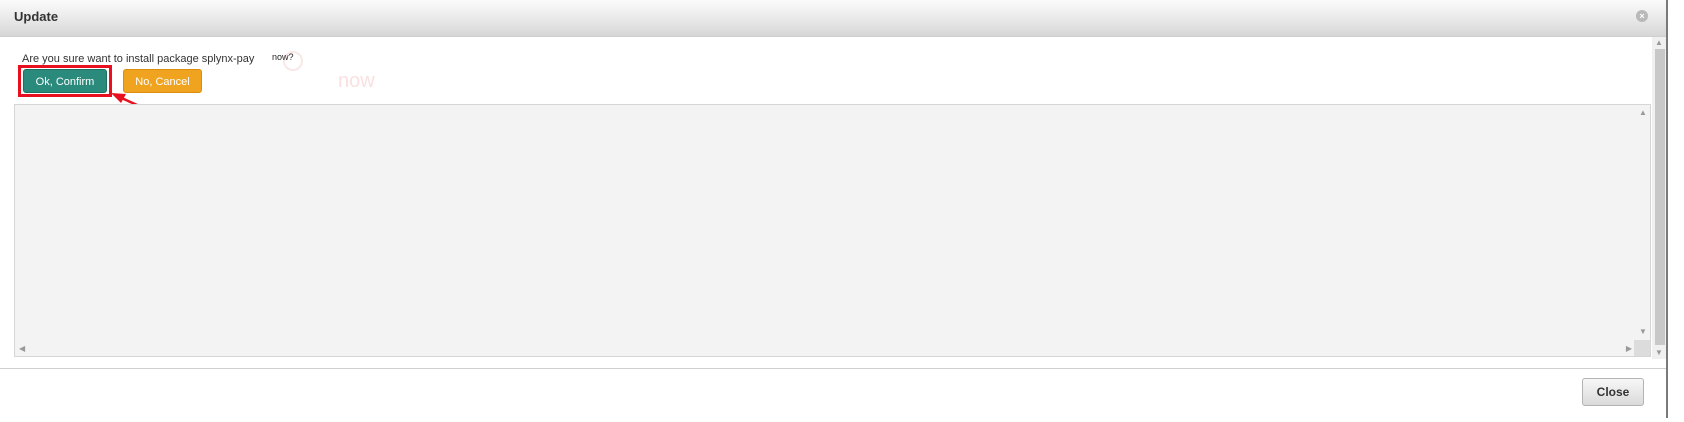  I want to click on close-circle-icon: ×, so click(1642, 16).